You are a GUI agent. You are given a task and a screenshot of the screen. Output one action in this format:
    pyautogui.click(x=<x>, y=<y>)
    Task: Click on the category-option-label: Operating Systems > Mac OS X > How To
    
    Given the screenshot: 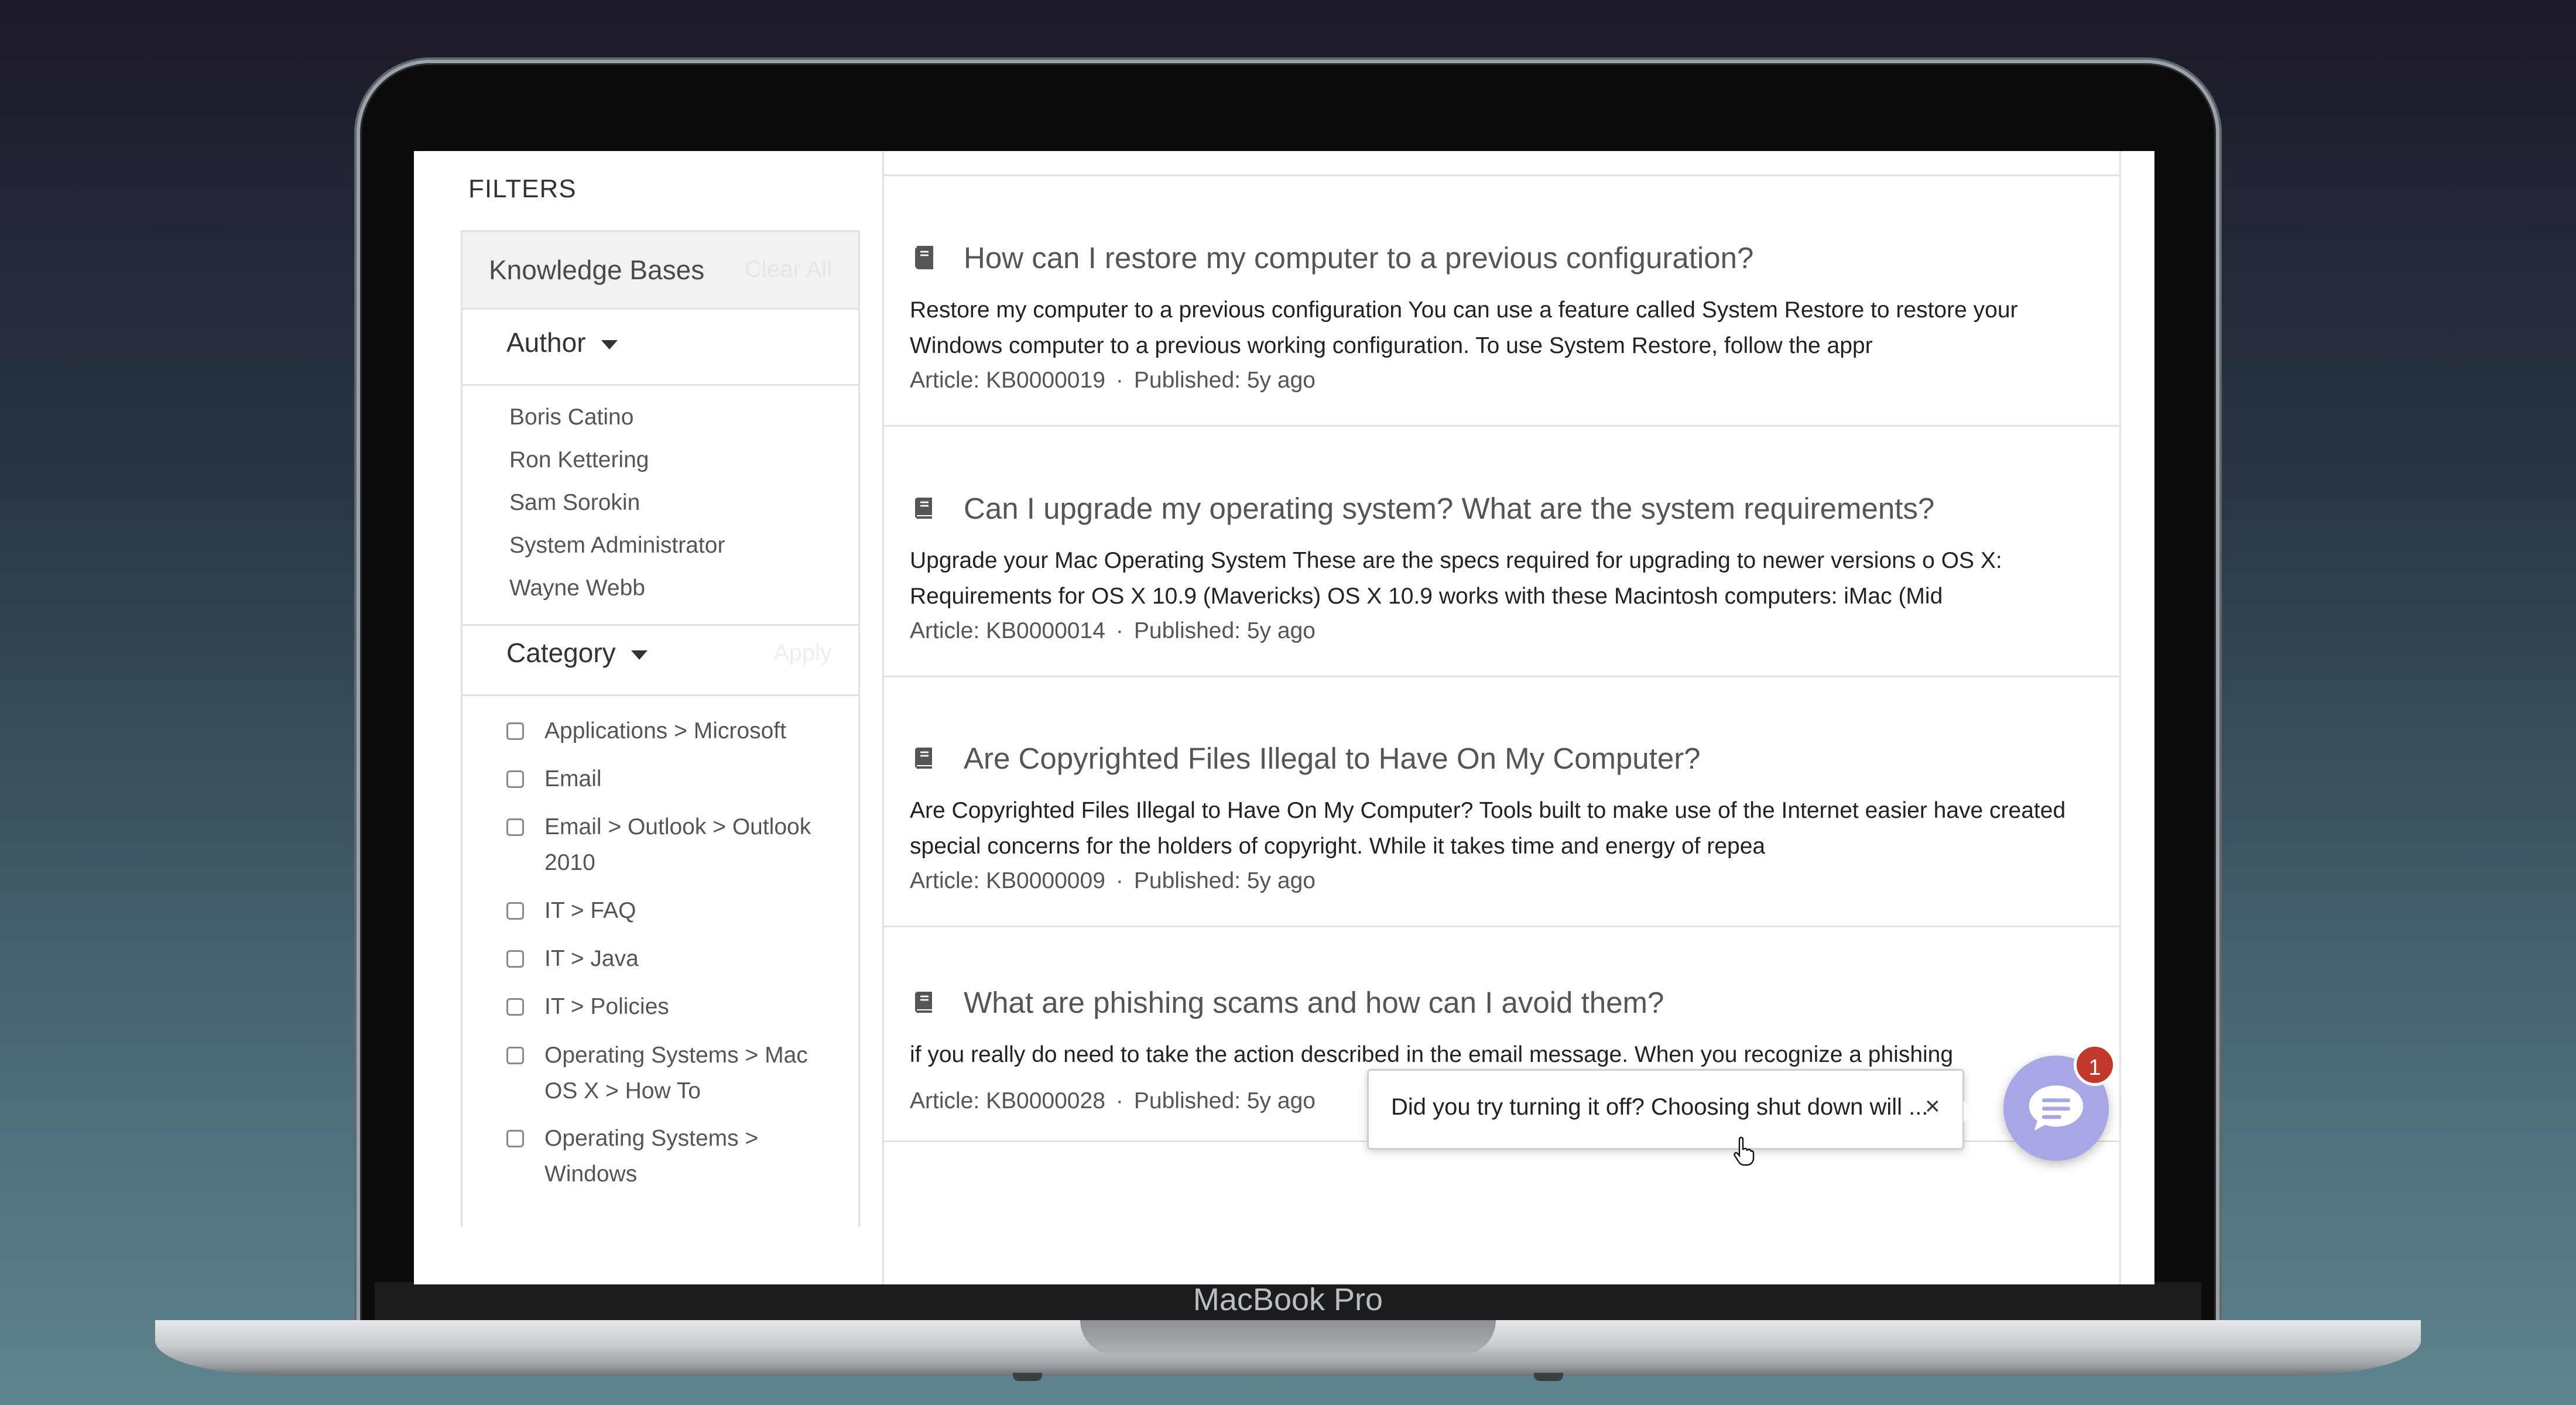 What is the action you would take?
    pyautogui.click(x=676, y=1073)
    